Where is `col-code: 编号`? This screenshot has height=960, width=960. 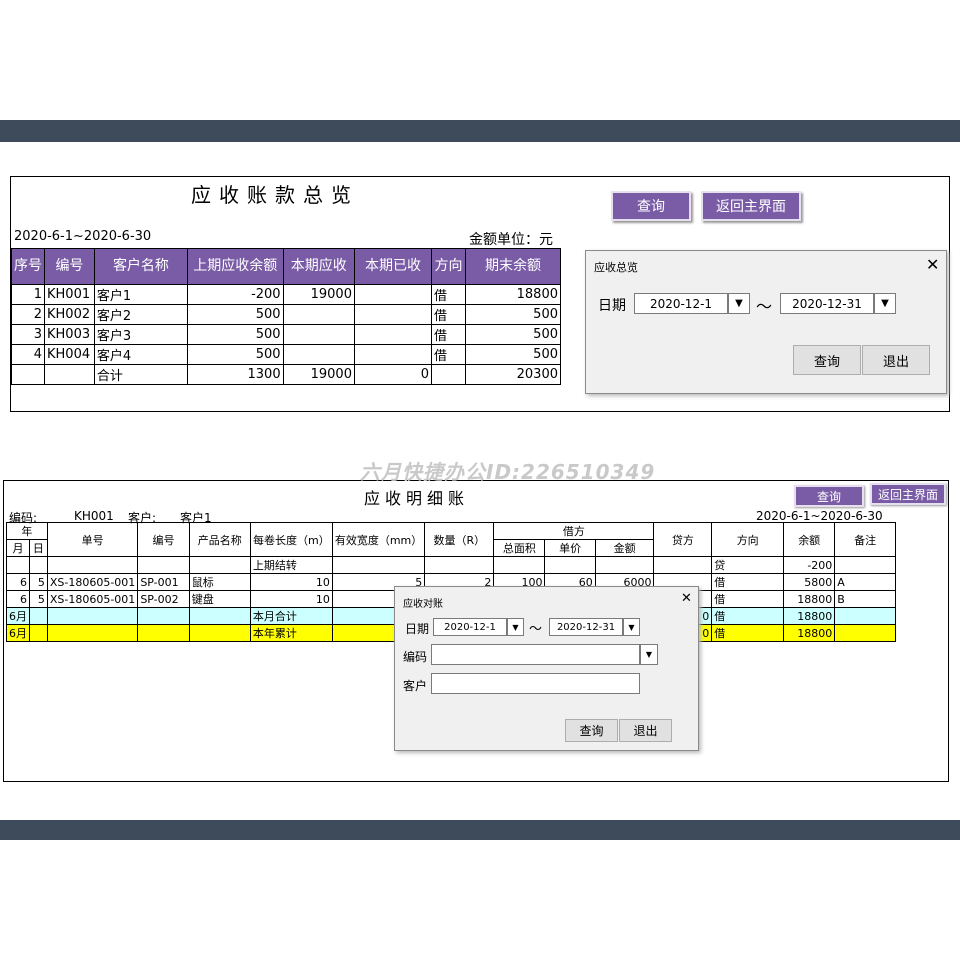 col-code: 编号 is located at coordinates (69, 266).